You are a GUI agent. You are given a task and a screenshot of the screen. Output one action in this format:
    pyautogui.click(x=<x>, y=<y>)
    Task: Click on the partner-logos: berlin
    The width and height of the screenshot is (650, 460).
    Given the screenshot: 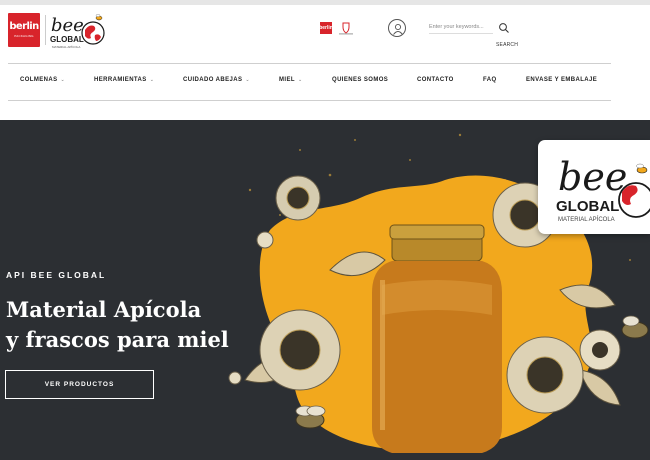 What is the action you would take?
    pyautogui.click(x=337, y=28)
    